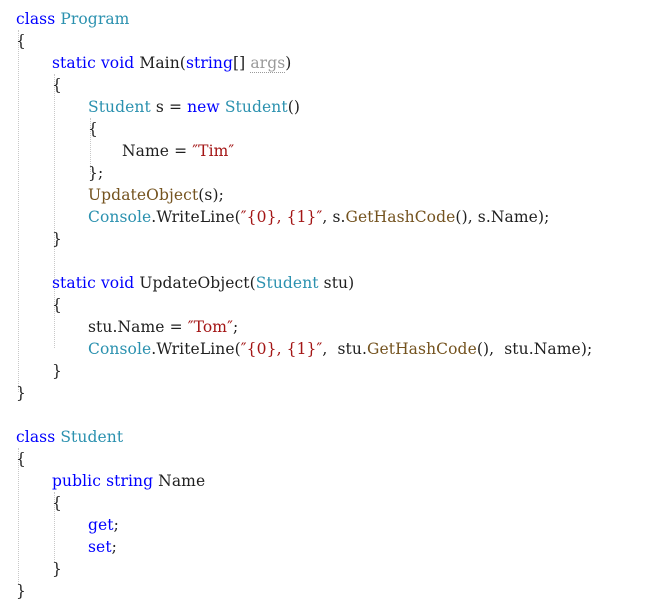 The width and height of the screenshot is (655, 604). Describe the element at coordinates (203, 107) in the screenshot. I see `code-token-kw: new` at that location.